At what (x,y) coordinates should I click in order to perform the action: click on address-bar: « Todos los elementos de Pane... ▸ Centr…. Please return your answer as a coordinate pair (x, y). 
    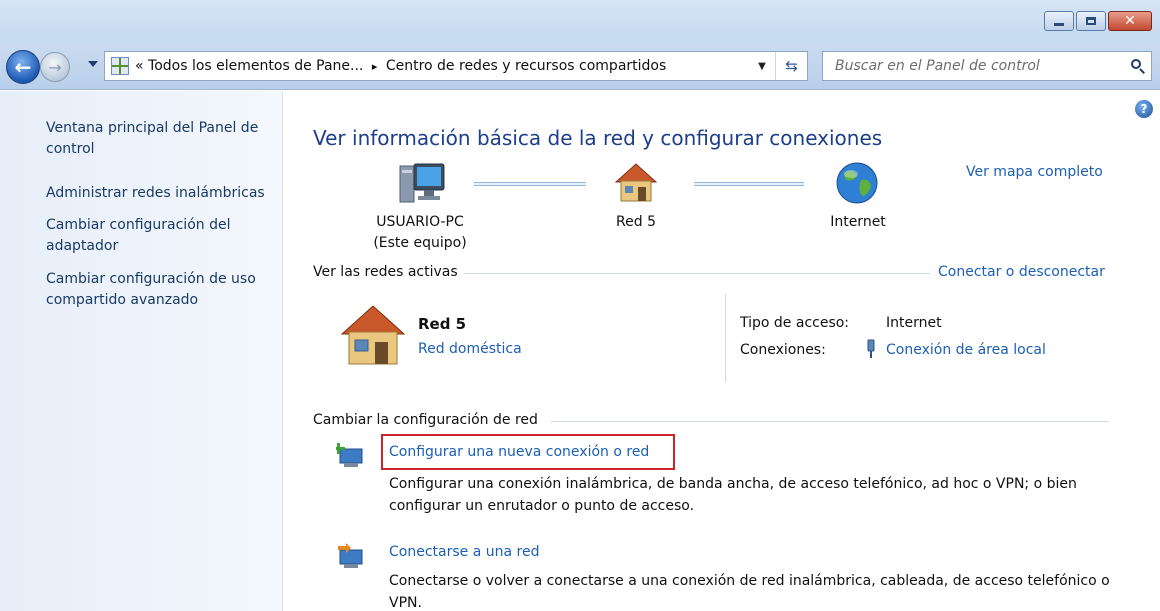
    Looking at the image, I should click on (456, 66).